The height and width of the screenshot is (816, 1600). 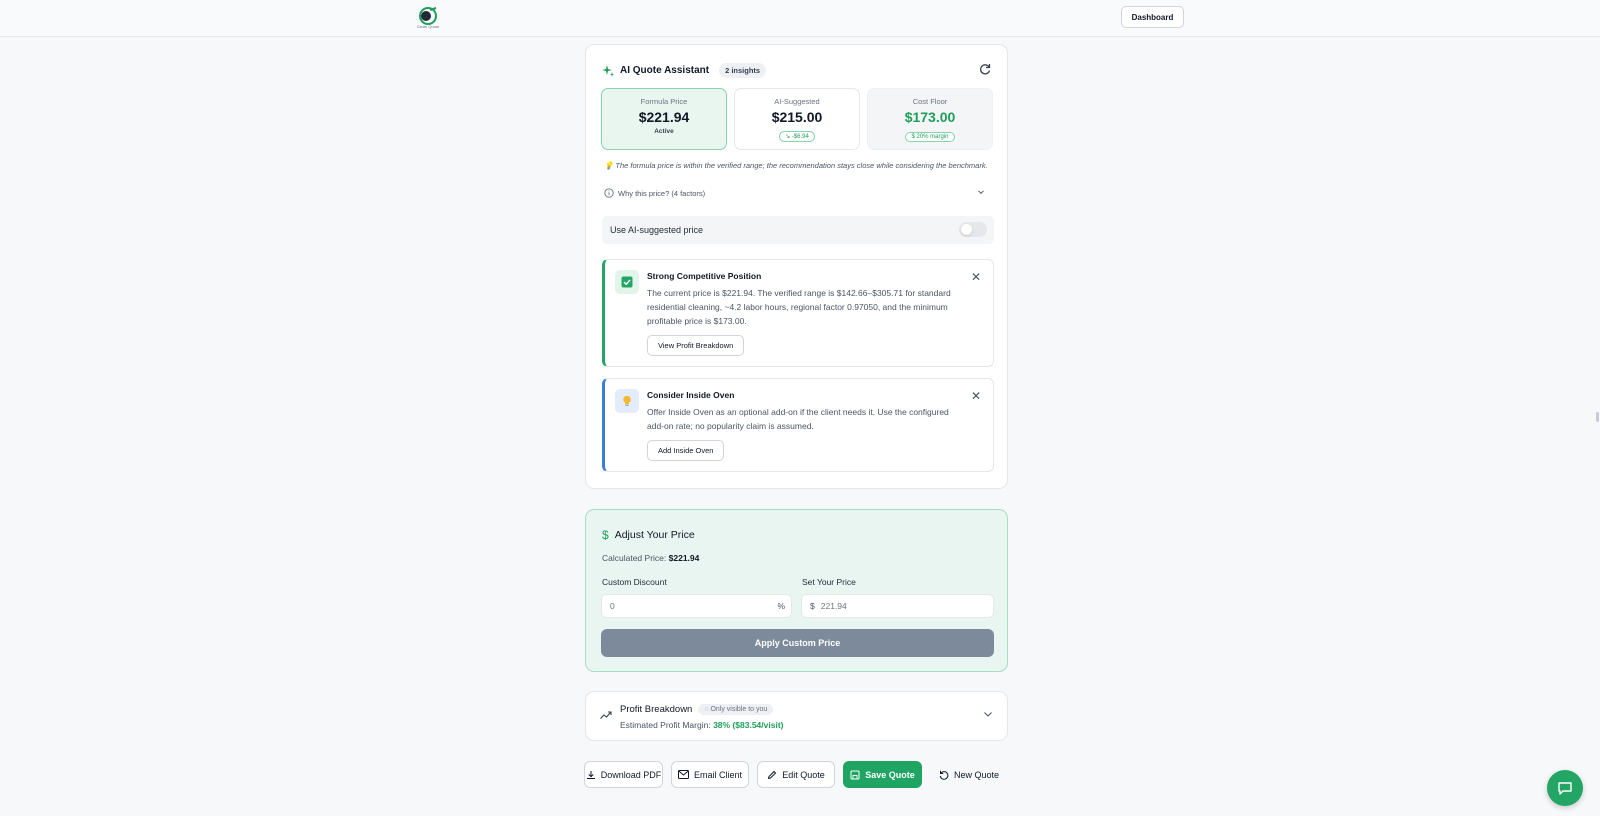 I want to click on estimated-margin-value: 38% ($83.54/visit), so click(x=748, y=725).